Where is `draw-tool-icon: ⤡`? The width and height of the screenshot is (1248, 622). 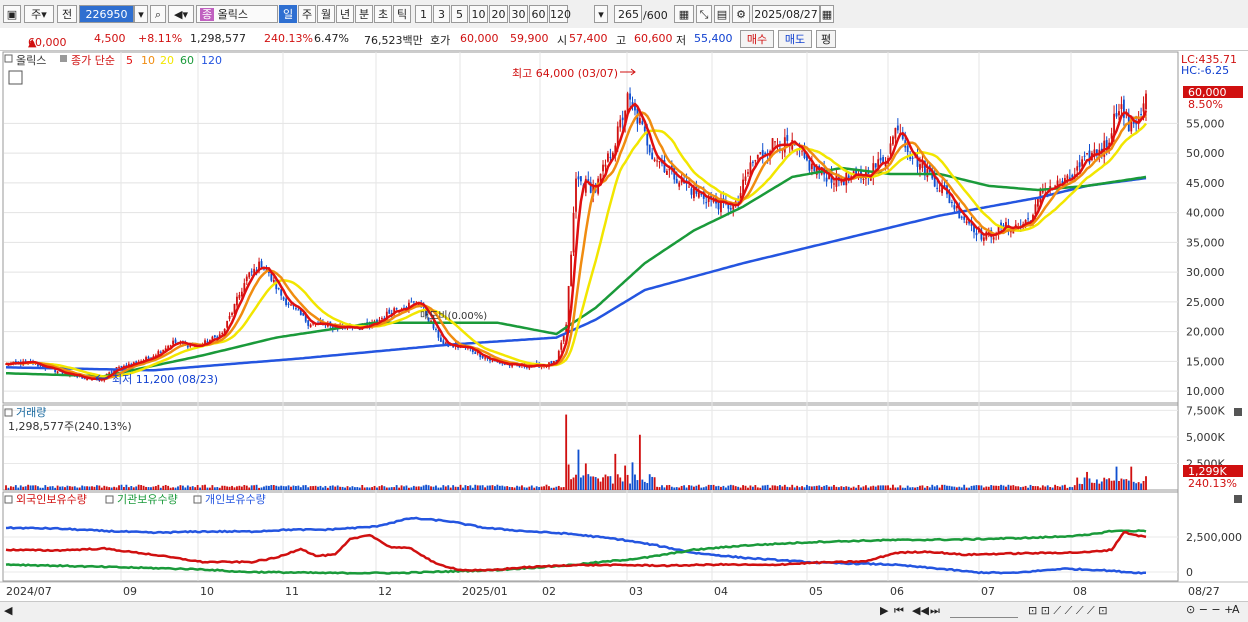 draw-tool-icon: ⤡ is located at coordinates (704, 14).